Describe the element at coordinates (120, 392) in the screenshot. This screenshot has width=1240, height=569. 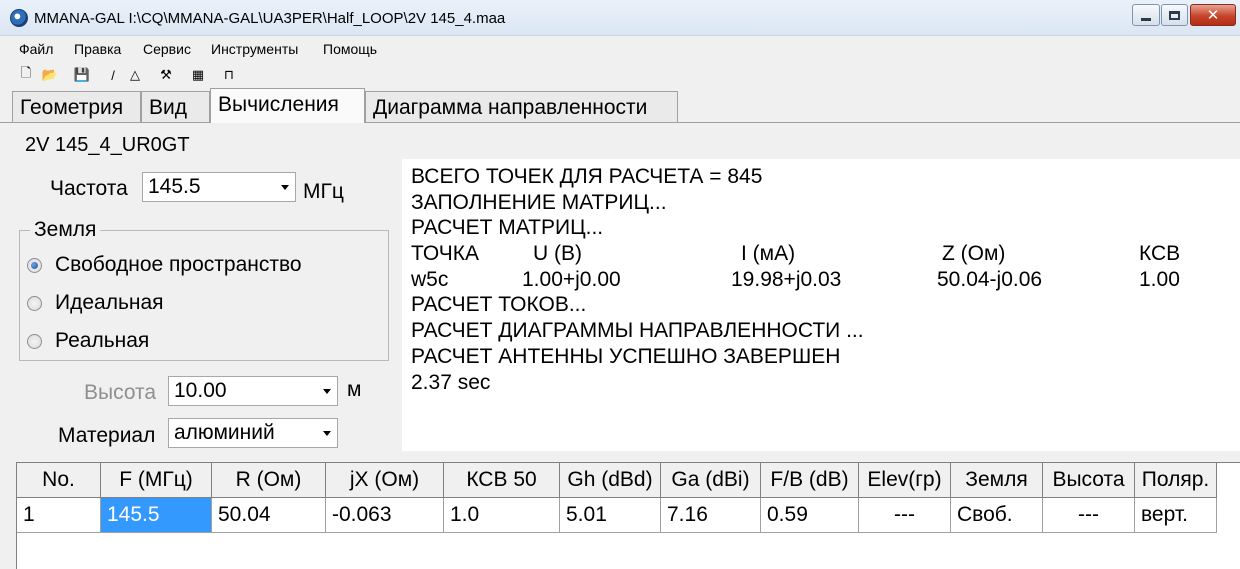
I see `height-label: Высота` at that location.